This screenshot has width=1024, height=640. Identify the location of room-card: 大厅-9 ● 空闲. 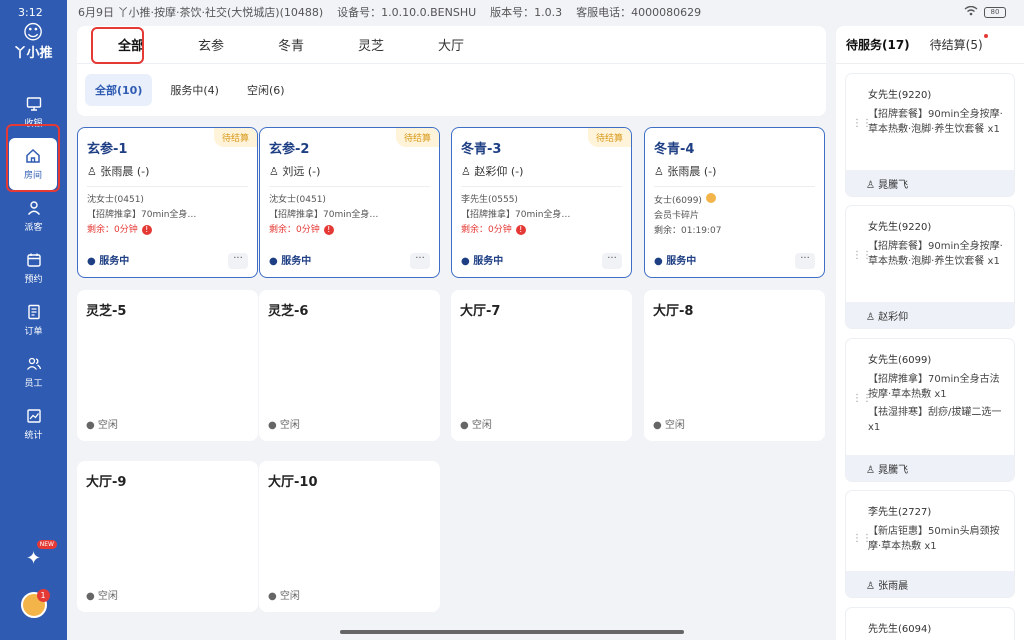
(167, 536).